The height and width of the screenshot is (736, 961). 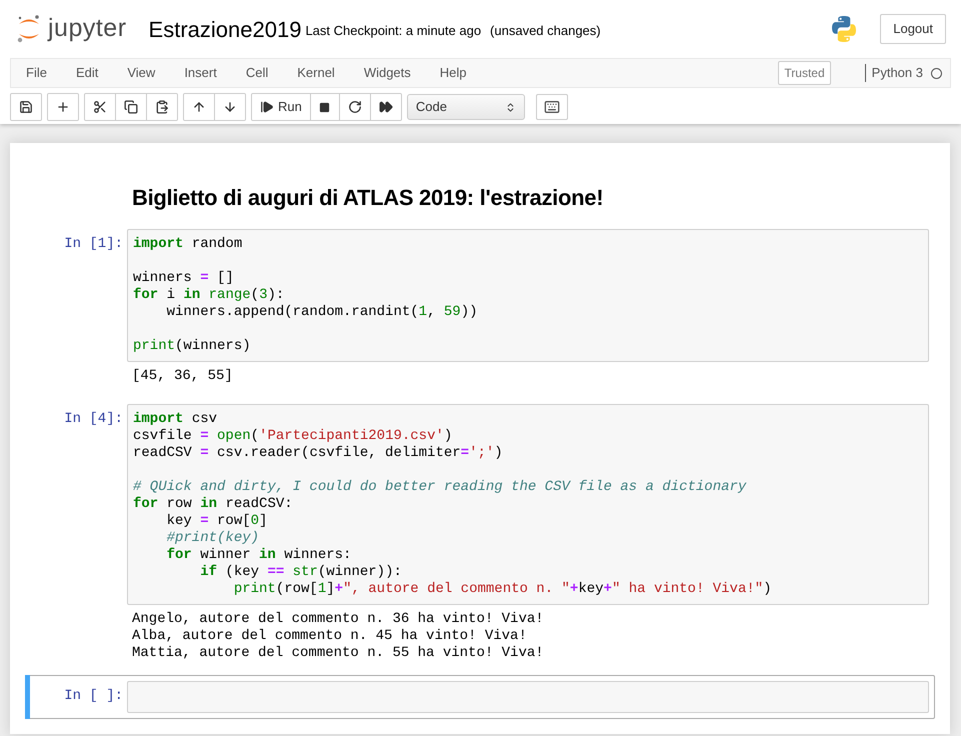 I want to click on trusted-badge: Trusted, so click(x=804, y=73).